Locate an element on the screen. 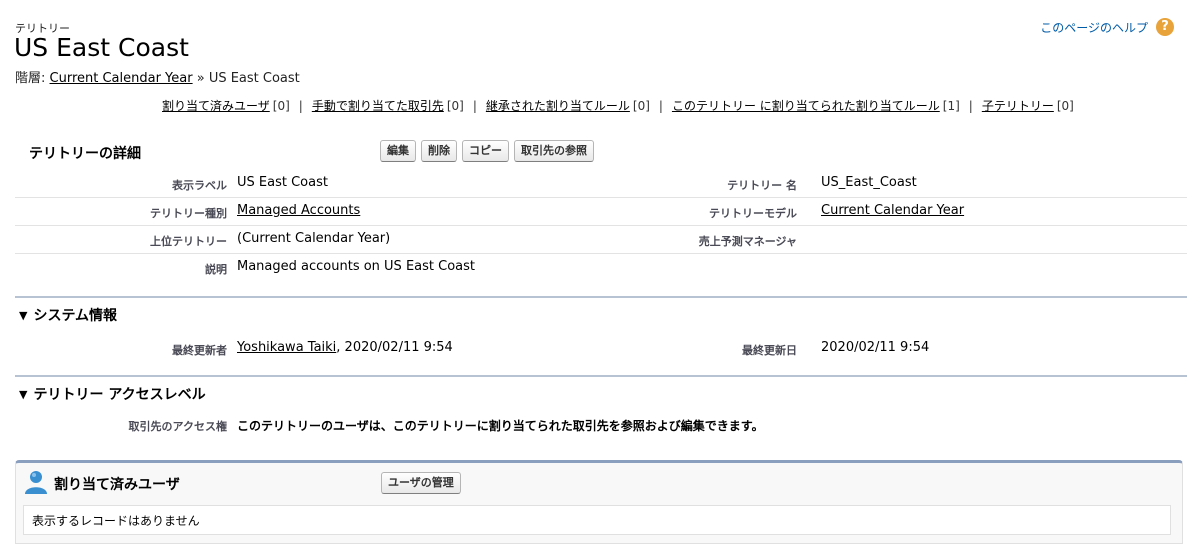 This screenshot has height=555, width=1200. last-modified-user-link: Yoshikawa Taiki is located at coordinates (286, 347).